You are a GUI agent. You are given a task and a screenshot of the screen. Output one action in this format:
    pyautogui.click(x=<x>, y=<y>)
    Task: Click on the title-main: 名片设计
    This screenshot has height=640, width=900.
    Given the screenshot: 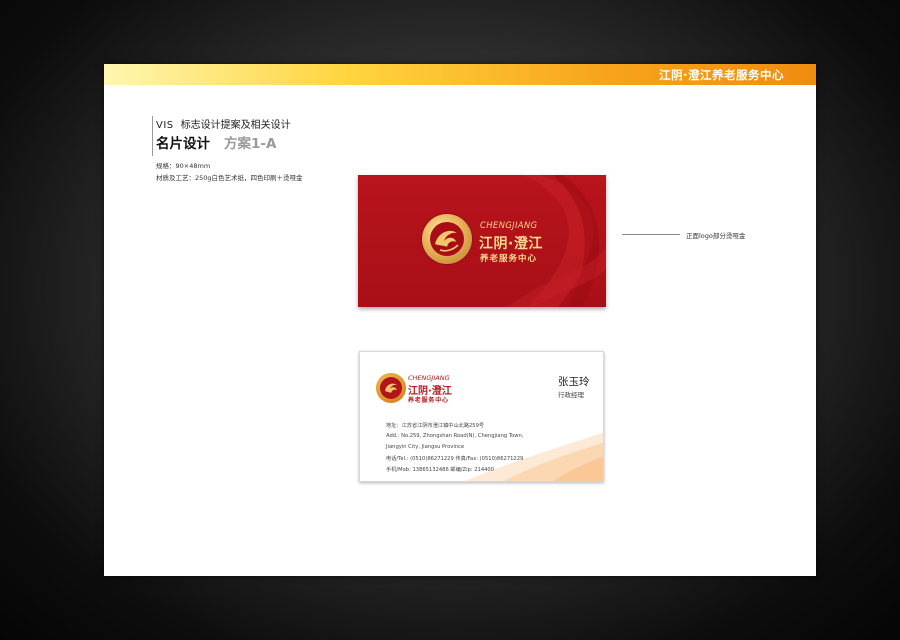 What is the action you would take?
    pyautogui.click(x=183, y=144)
    